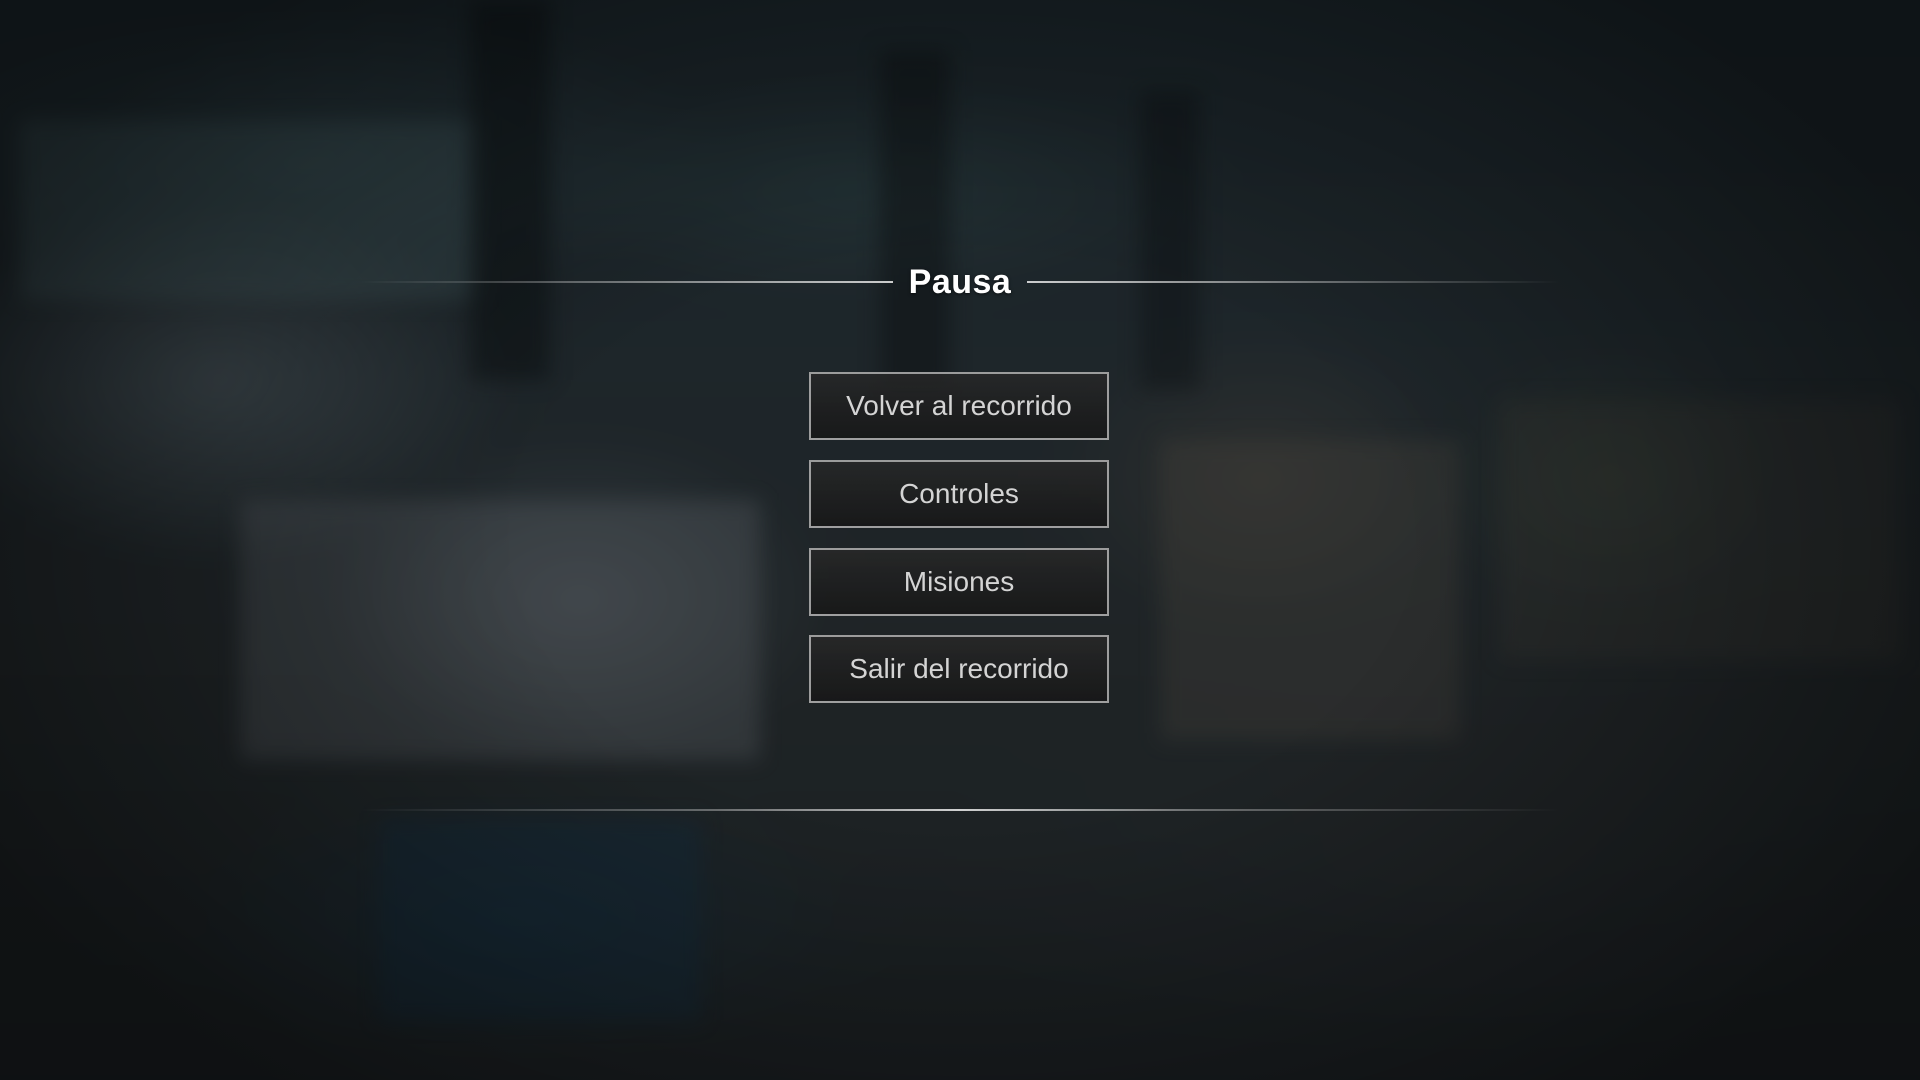  I want to click on missions-button: Misiones, so click(959, 582).